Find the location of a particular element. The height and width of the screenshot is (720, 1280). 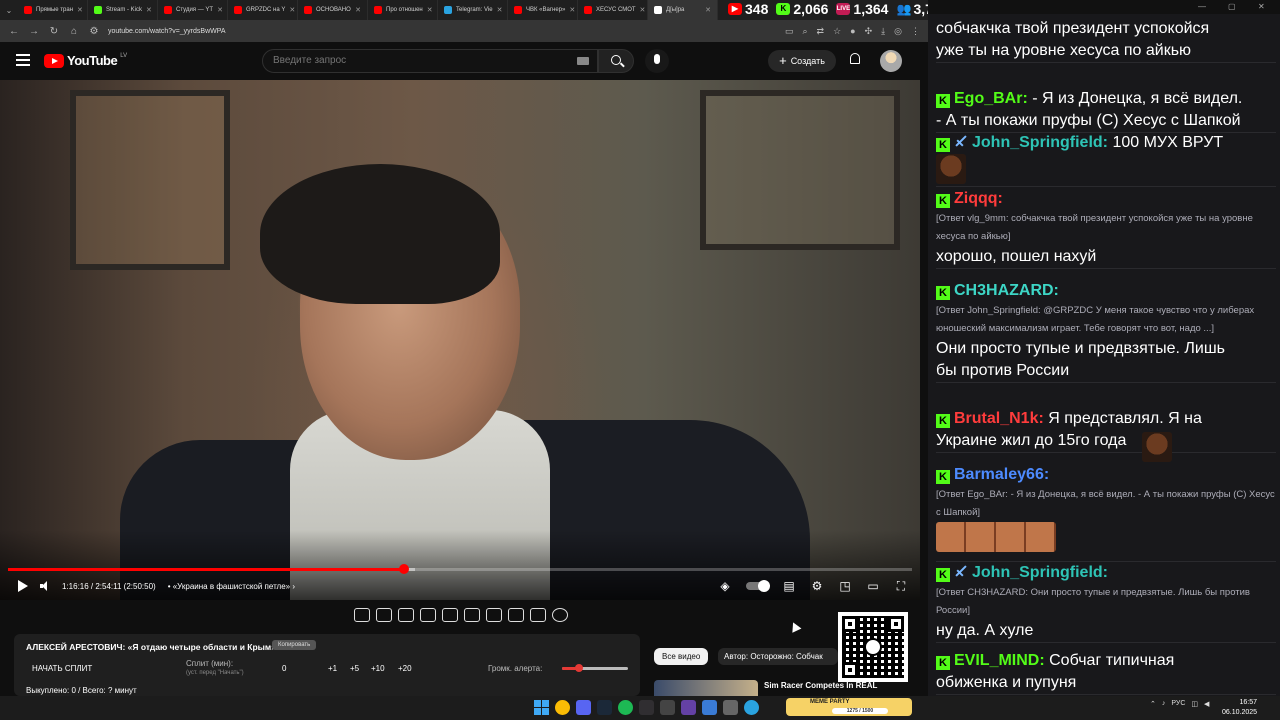

notifications-bell-icon is located at coordinates (855, 60).